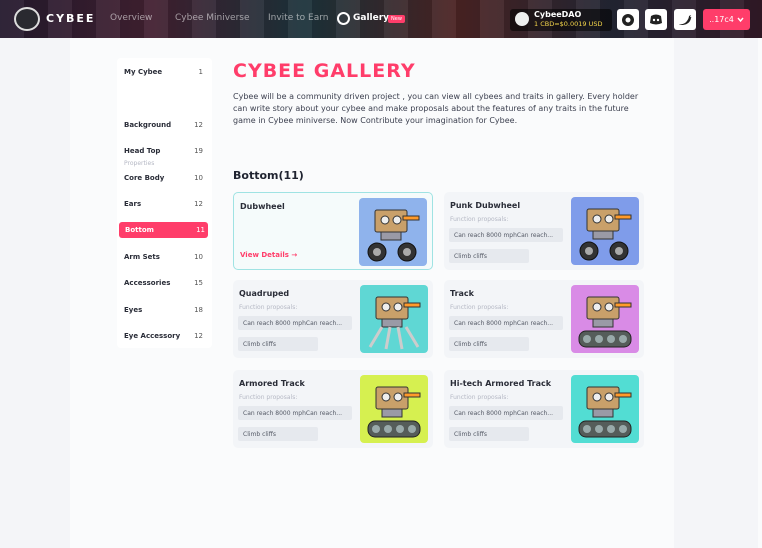 This screenshot has width=762, height=548. I want to click on sidebar-item-my-cybee: My Cybee 1, so click(165, 72).